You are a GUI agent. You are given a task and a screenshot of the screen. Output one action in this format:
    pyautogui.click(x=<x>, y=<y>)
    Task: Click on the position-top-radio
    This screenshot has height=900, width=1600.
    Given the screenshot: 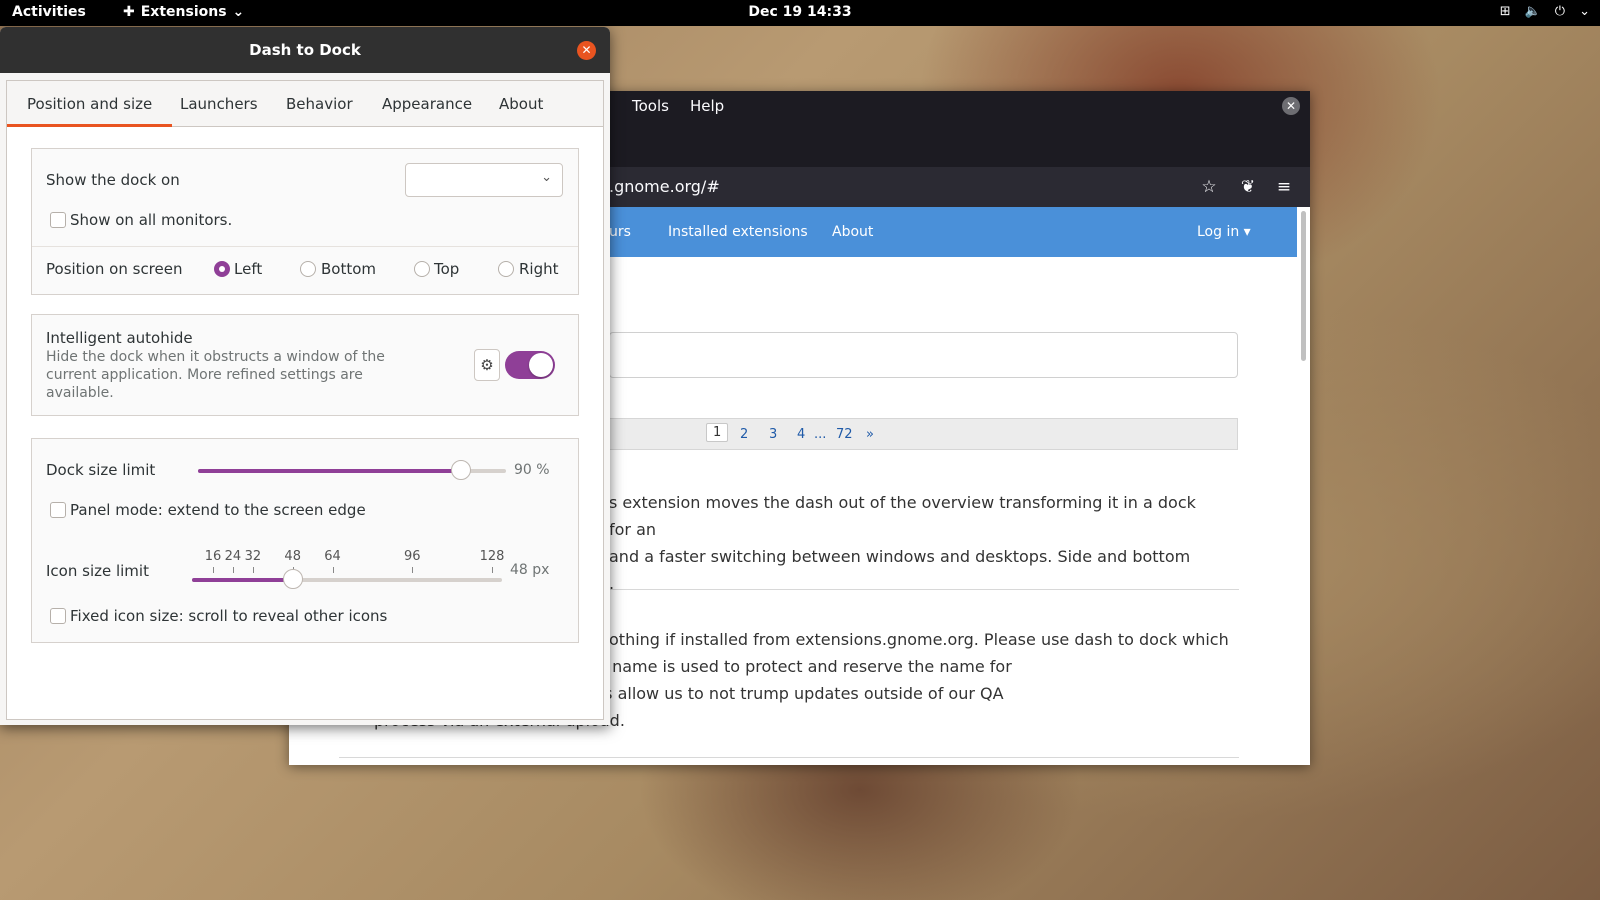 What is the action you would take?
    pyautogui.click(x=422, y=269)
    